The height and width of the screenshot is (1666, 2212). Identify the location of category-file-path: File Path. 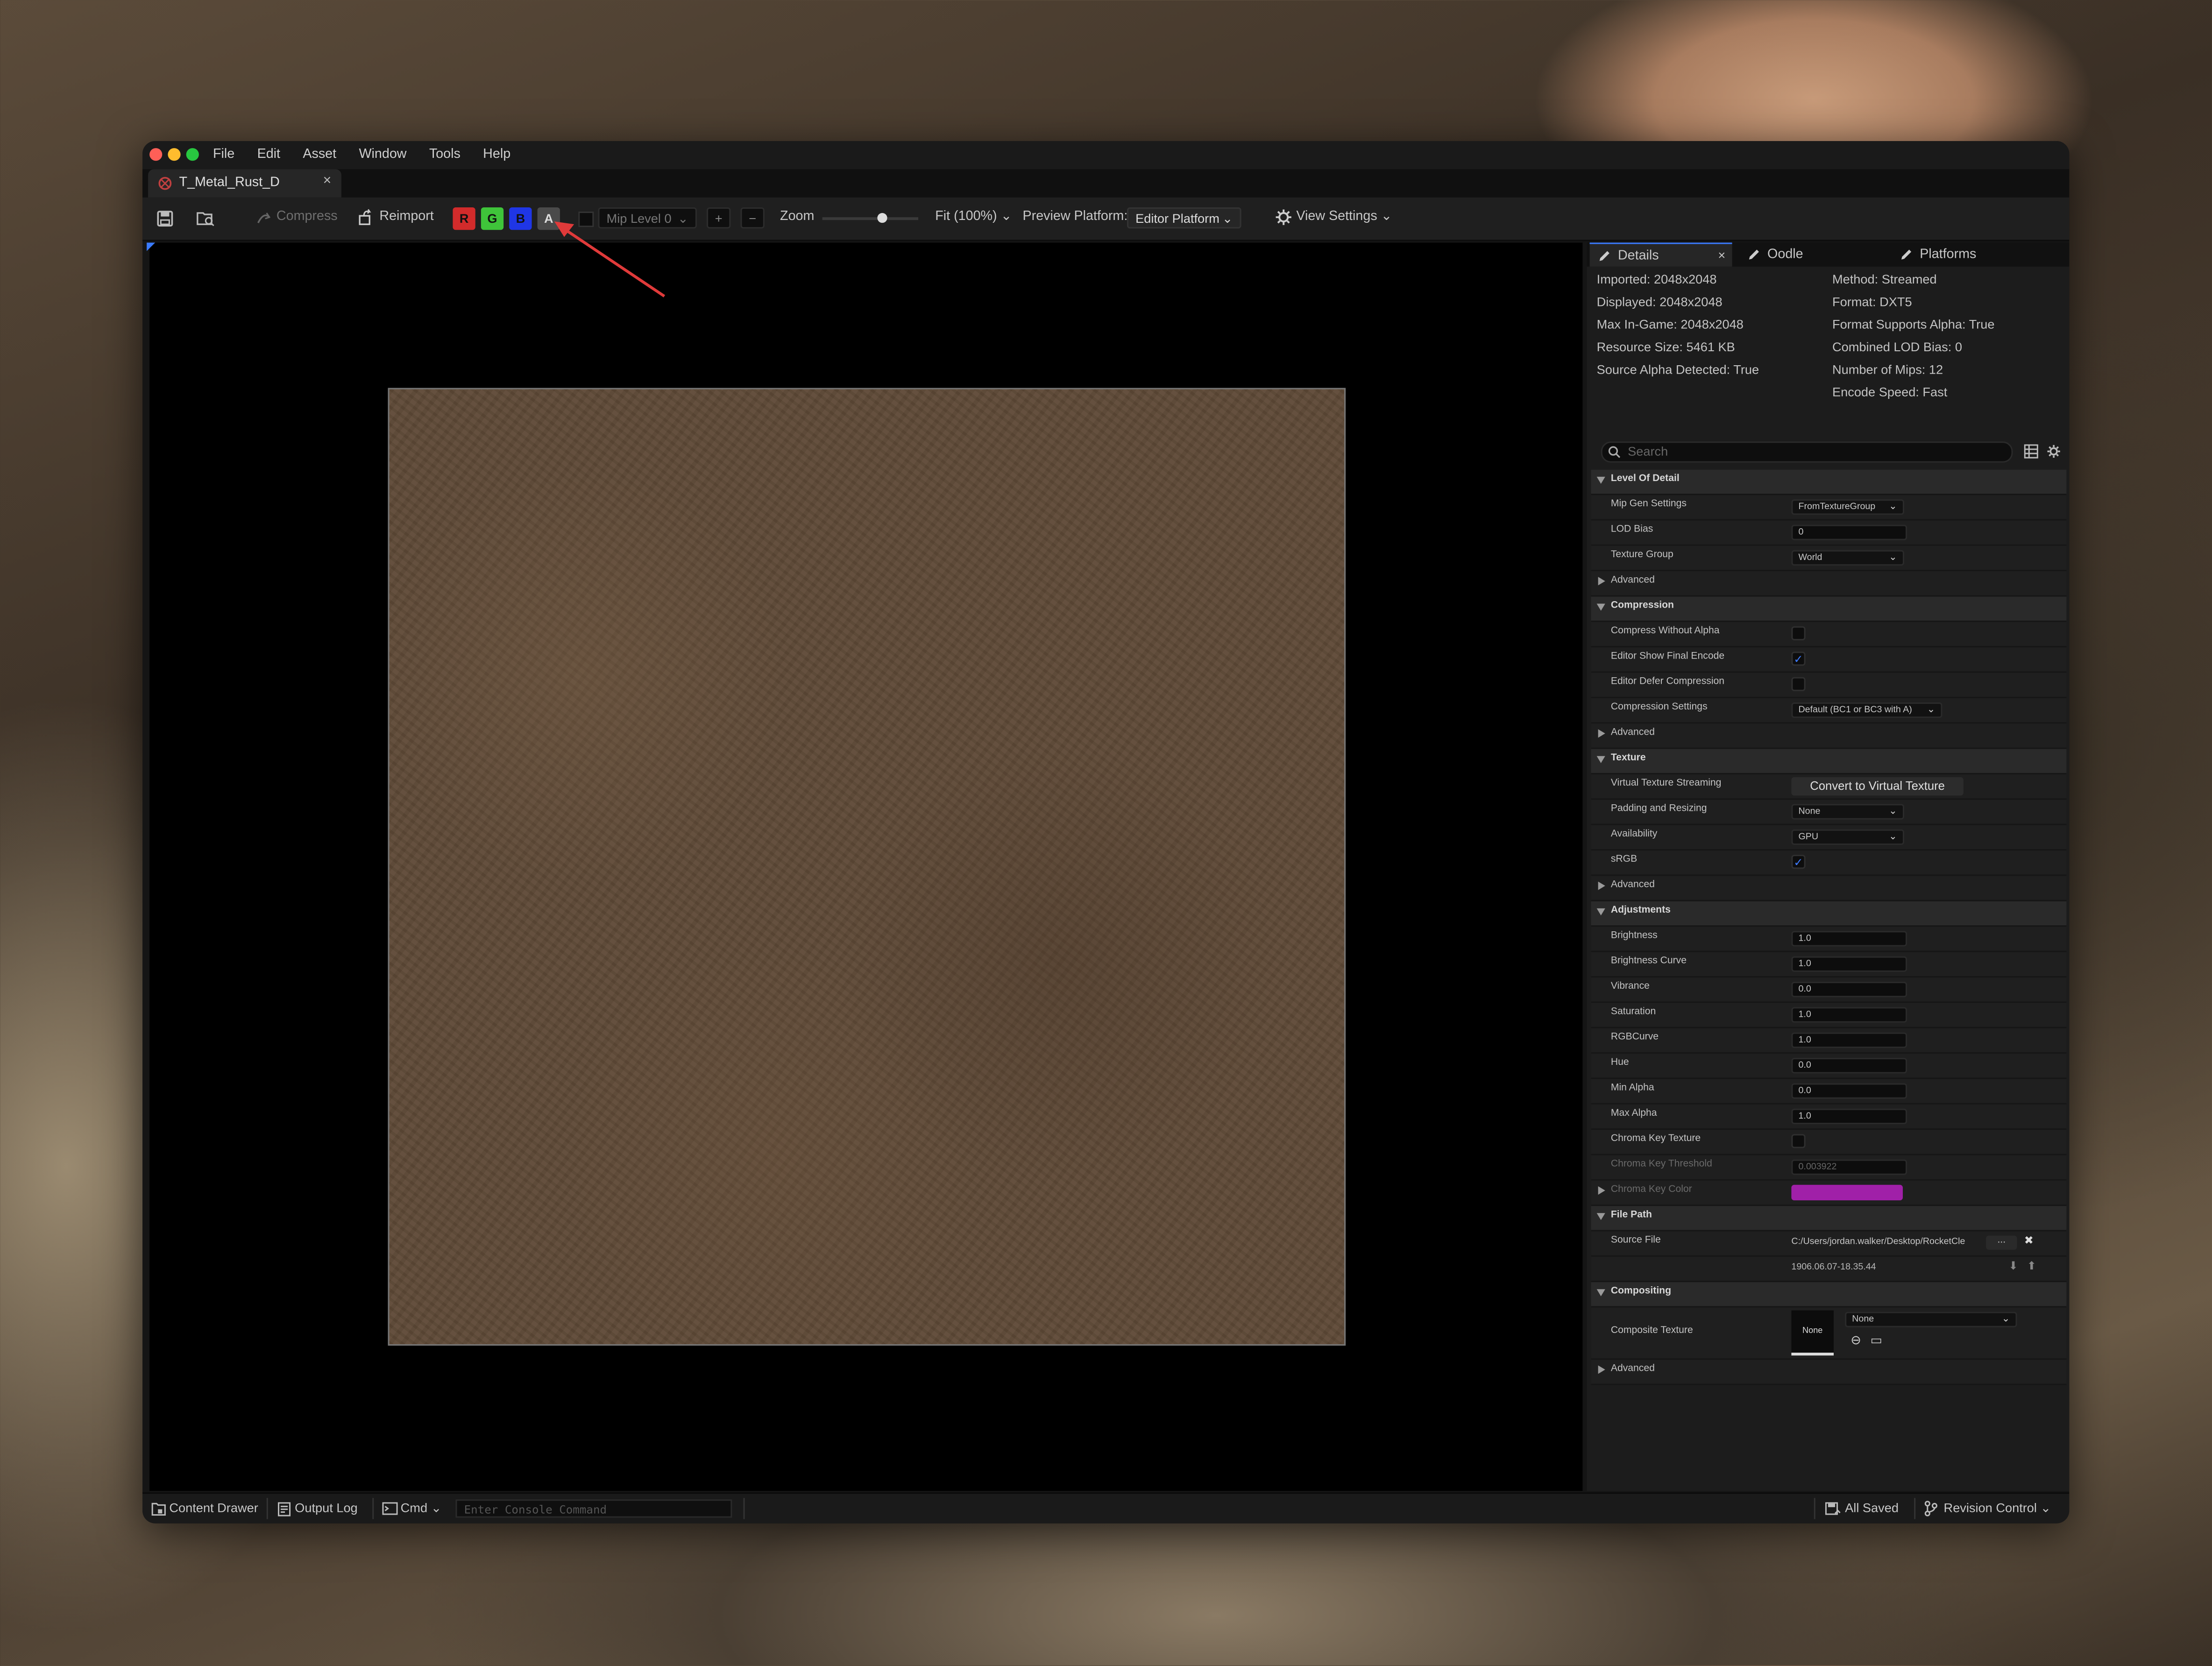
(1829, 1219).